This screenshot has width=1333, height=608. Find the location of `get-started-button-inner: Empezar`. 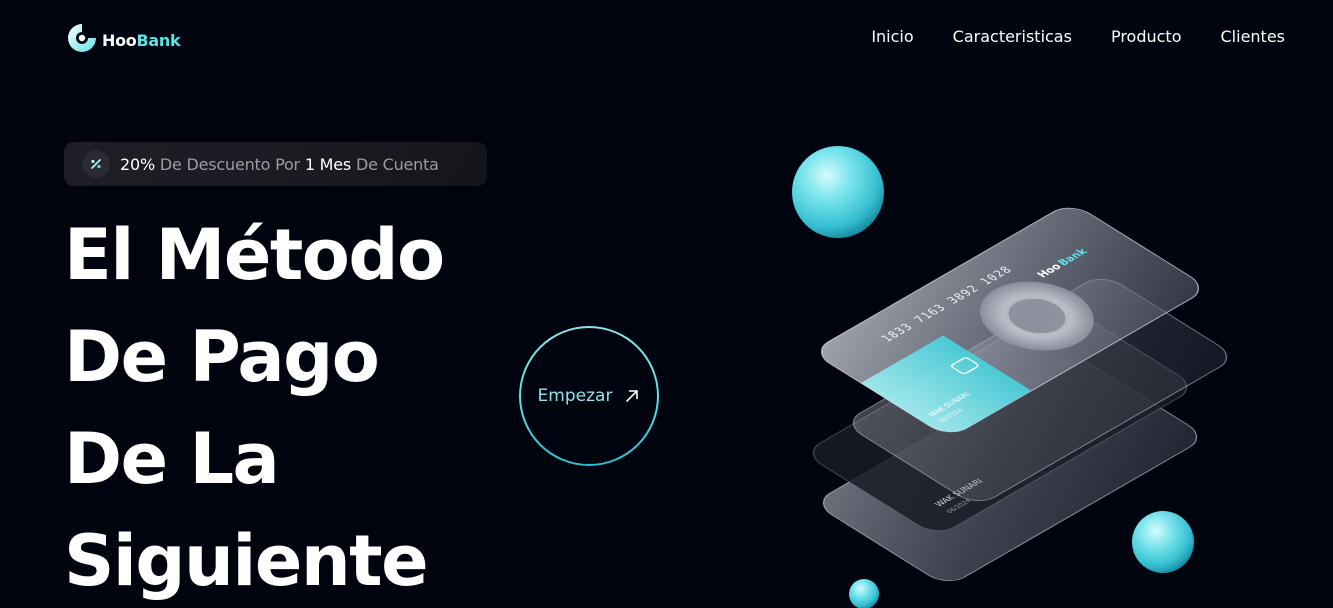

get-started-button-inner: Empezar is located at coordinates (589, 396).